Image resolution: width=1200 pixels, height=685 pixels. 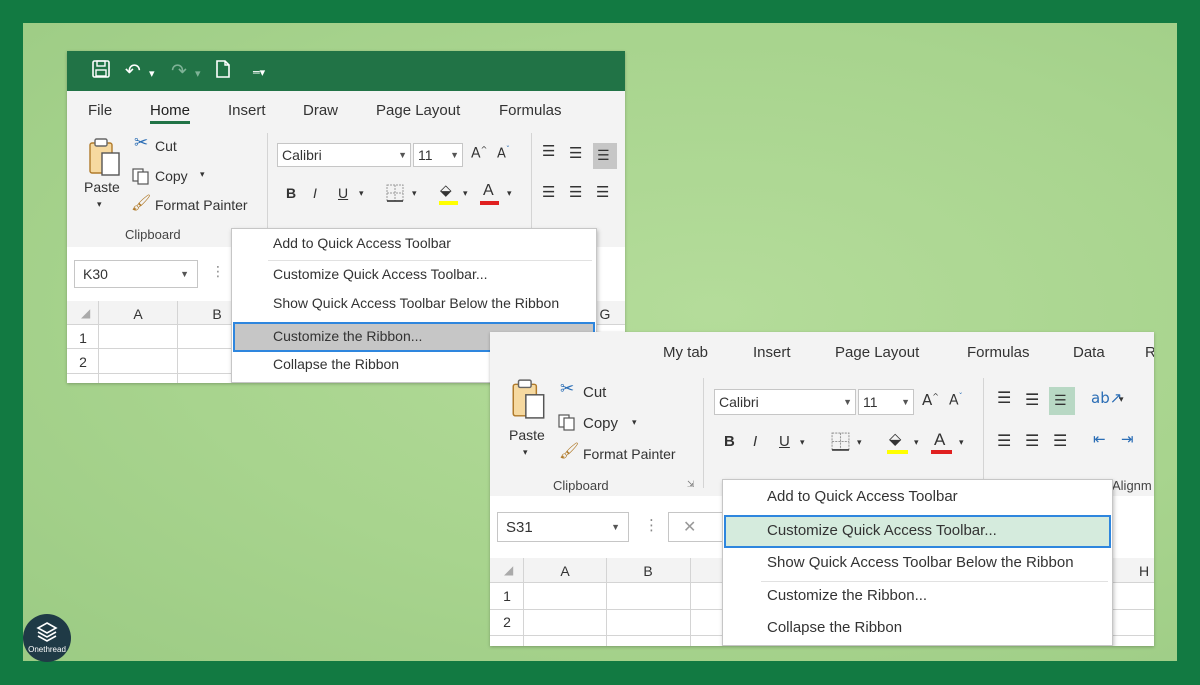 I want to click on cut-icon: ✂, so click(x=567, y=389).